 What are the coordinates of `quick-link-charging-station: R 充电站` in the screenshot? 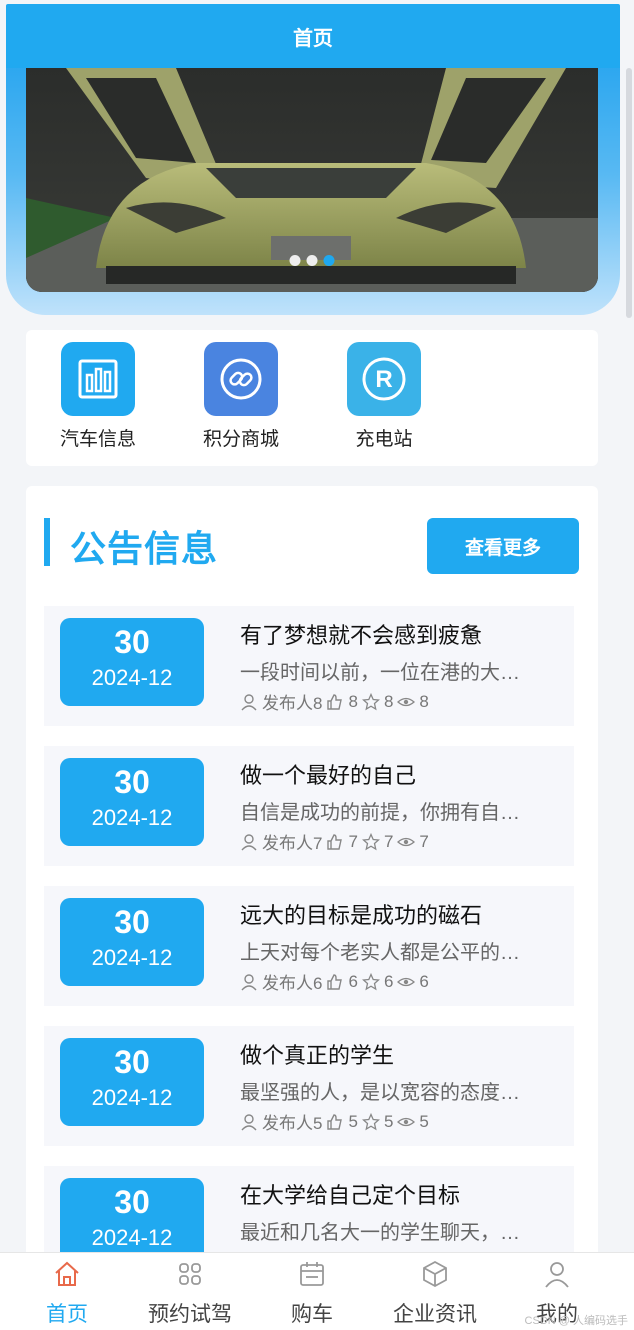 It's located at (384, 396).